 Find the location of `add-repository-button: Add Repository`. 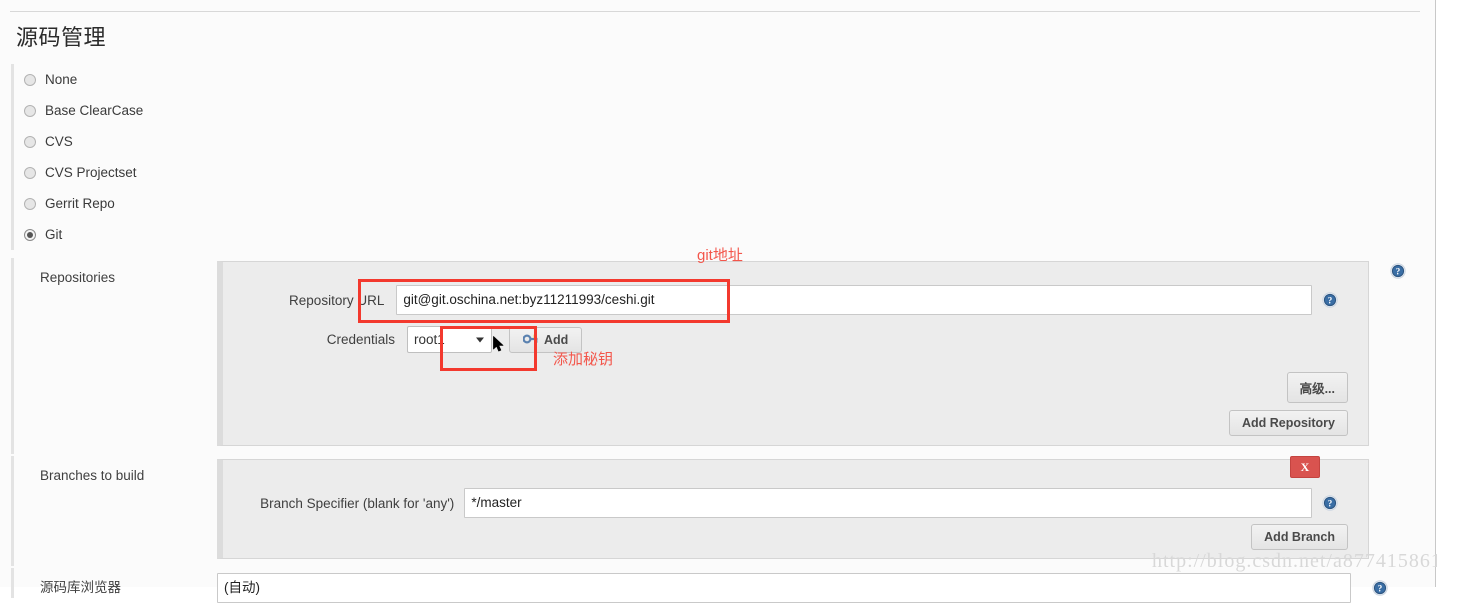

add-repository-button: Add Repository is located at coordinates (1288, 423).